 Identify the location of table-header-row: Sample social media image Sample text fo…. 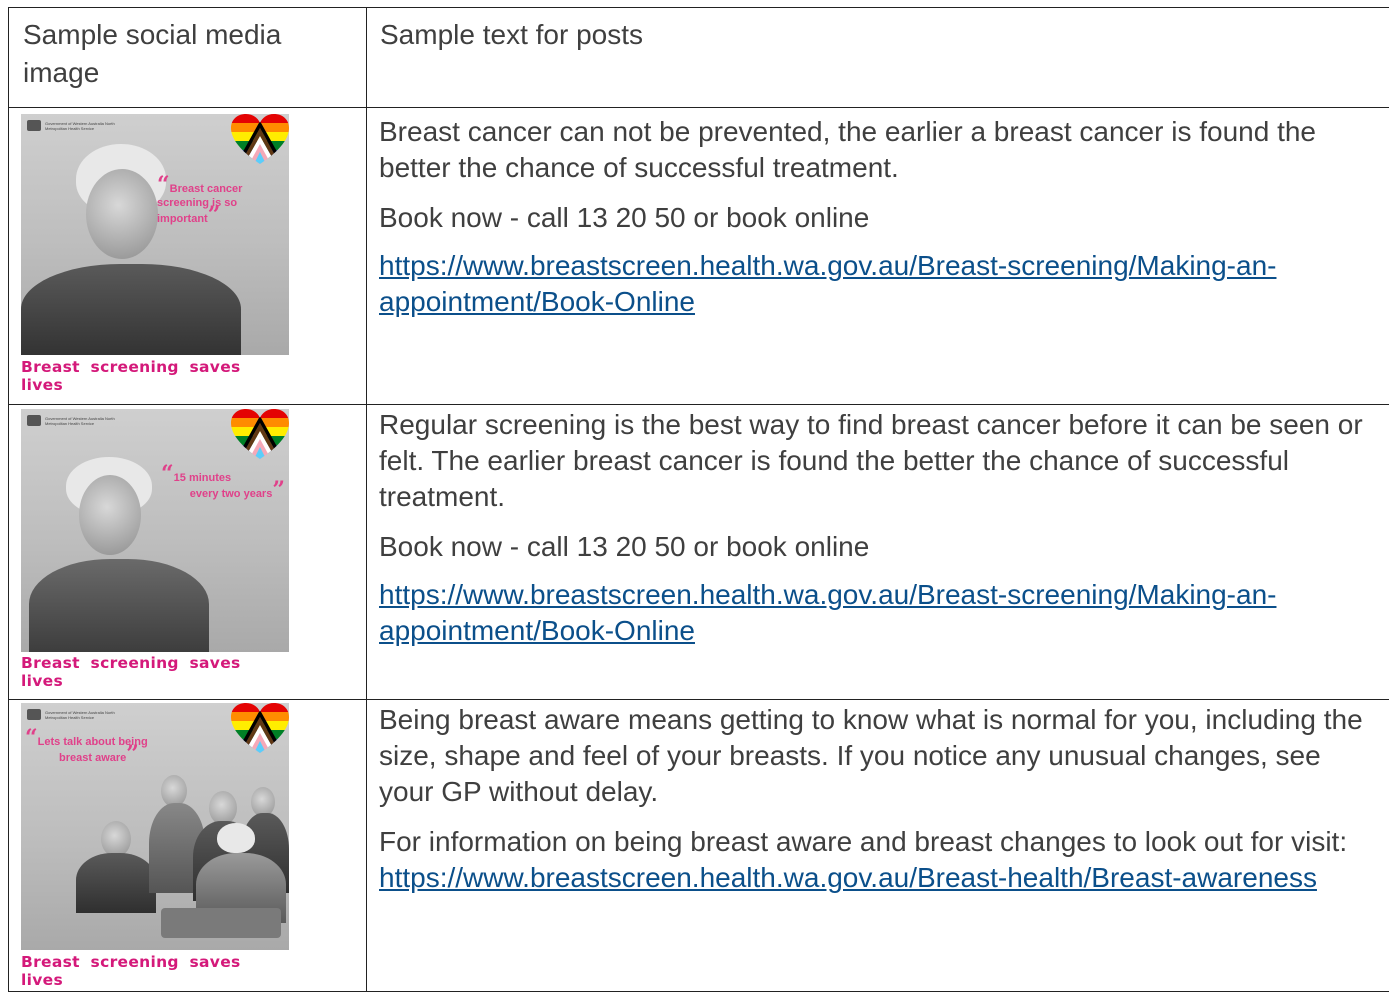
(699, 58).